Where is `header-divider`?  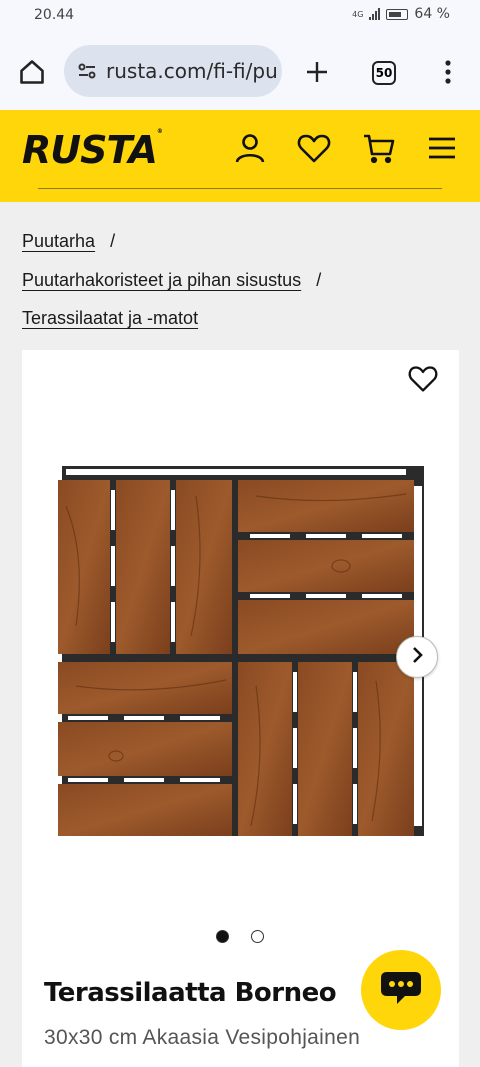
header-divider is located at coordinates (240, 188).